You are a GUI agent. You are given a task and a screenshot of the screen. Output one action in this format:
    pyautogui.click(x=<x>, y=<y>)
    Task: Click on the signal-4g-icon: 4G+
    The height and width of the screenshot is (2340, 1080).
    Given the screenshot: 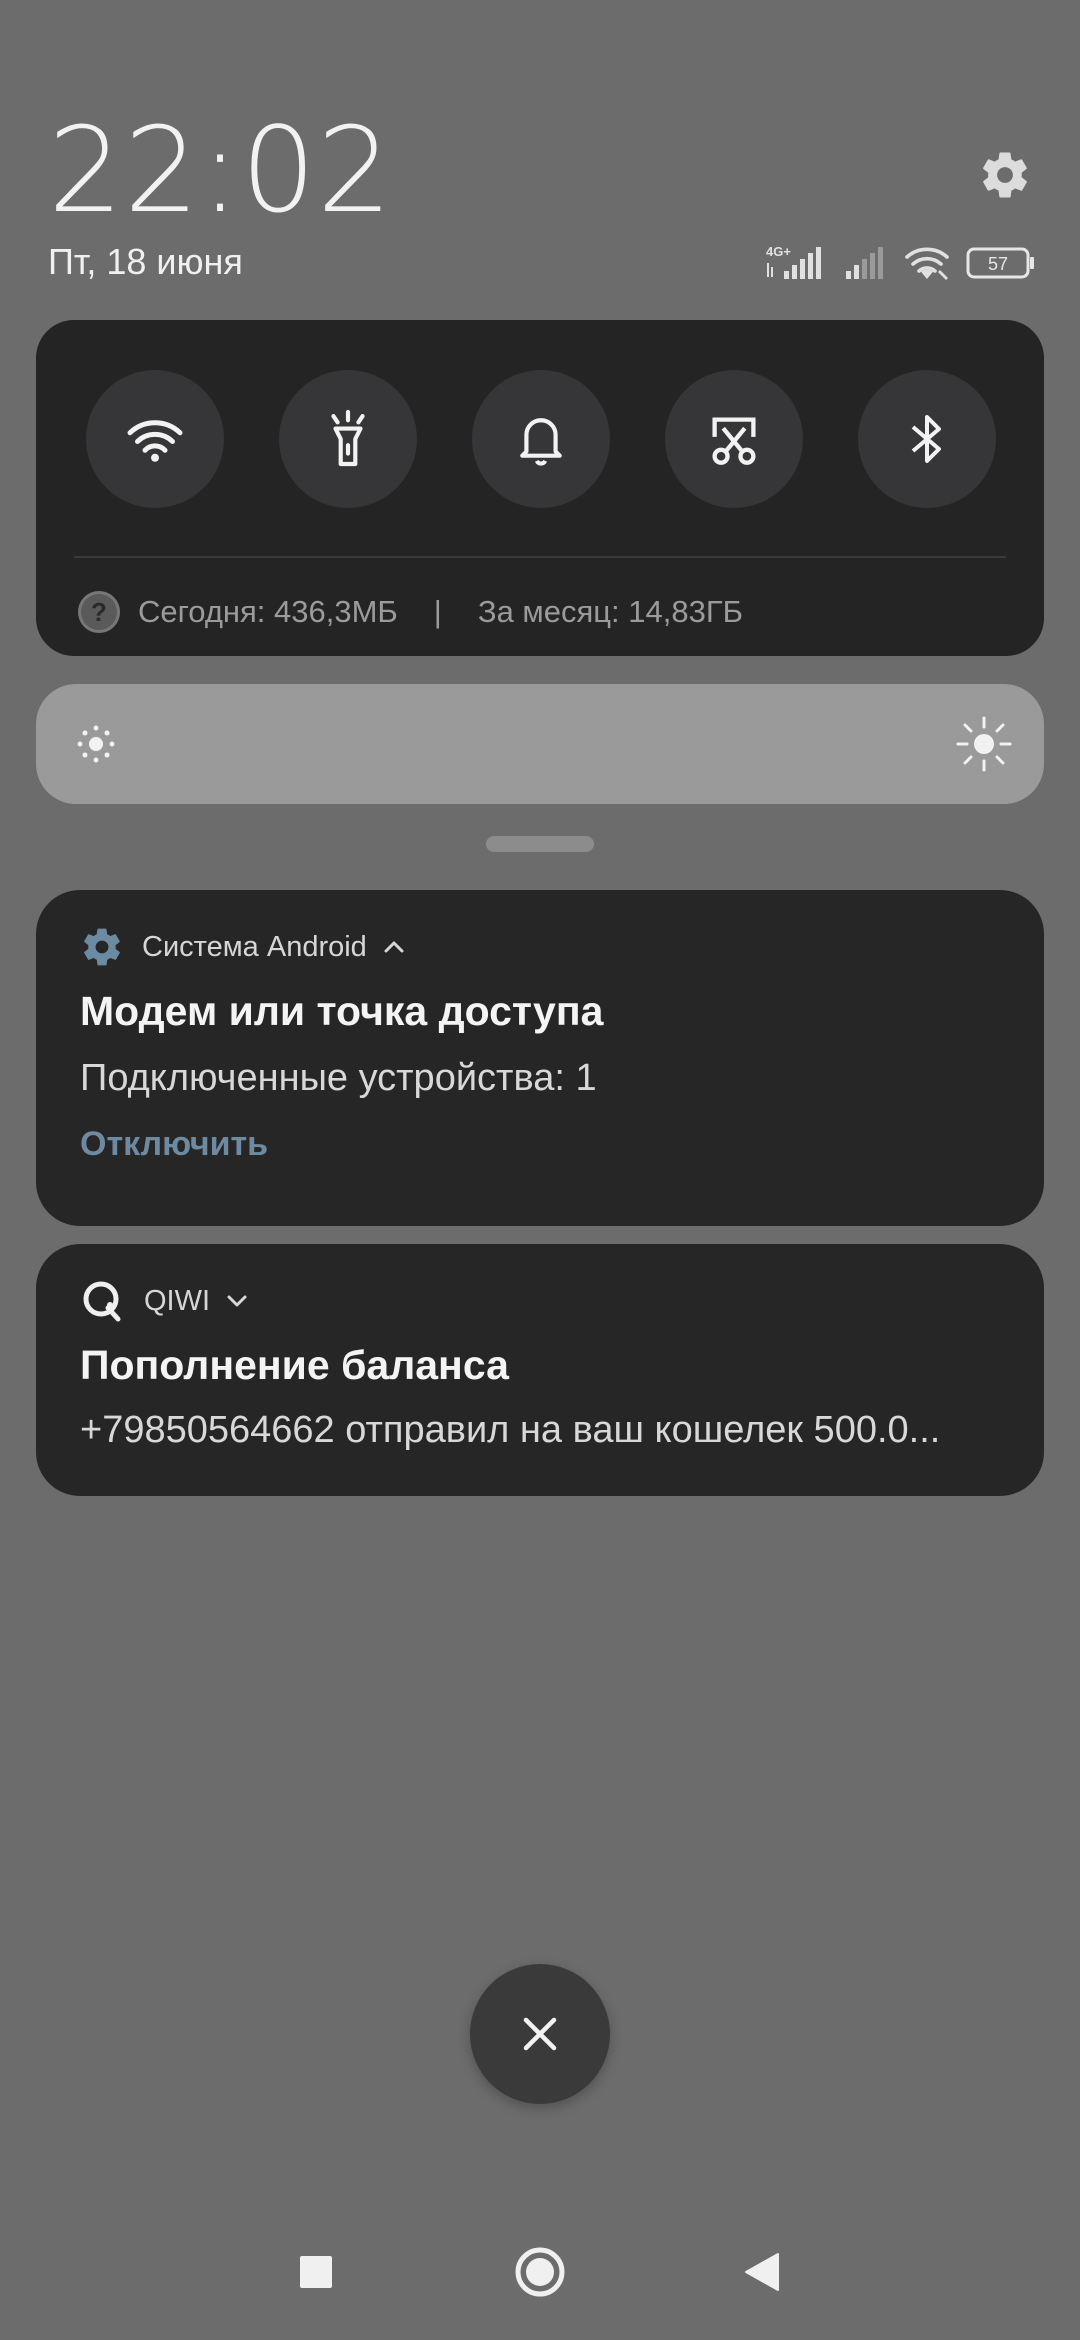 What is the action you would take?
    pyautogui.click(x=793, y=261)
    